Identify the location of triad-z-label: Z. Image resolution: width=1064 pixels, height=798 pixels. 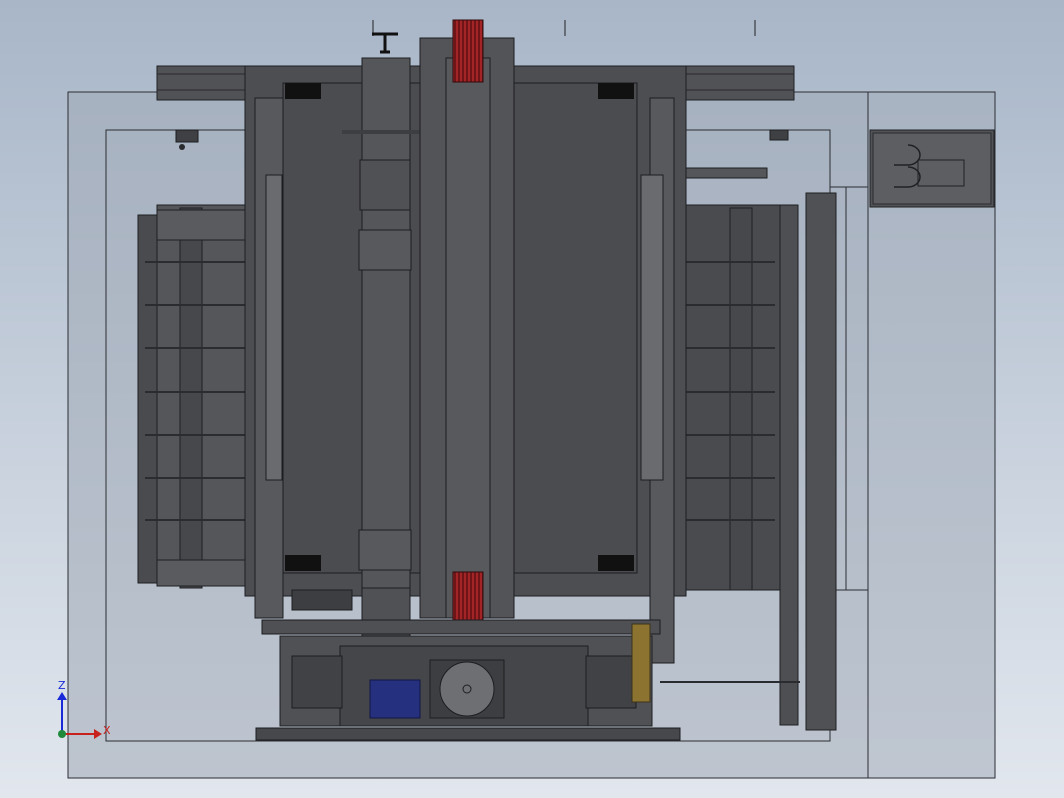
(62, 685).